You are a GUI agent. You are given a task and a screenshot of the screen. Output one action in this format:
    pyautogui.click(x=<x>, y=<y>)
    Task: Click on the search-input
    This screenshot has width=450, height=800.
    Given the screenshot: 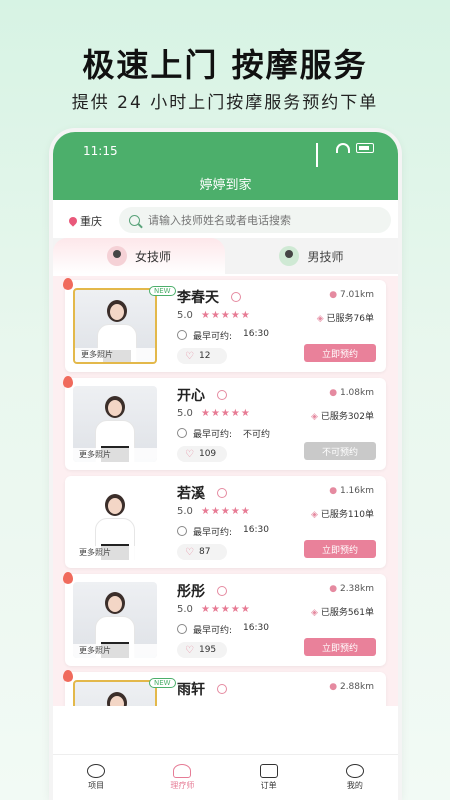 What is the action you would take?
    pyautogui.click(x=263, y=220)
    